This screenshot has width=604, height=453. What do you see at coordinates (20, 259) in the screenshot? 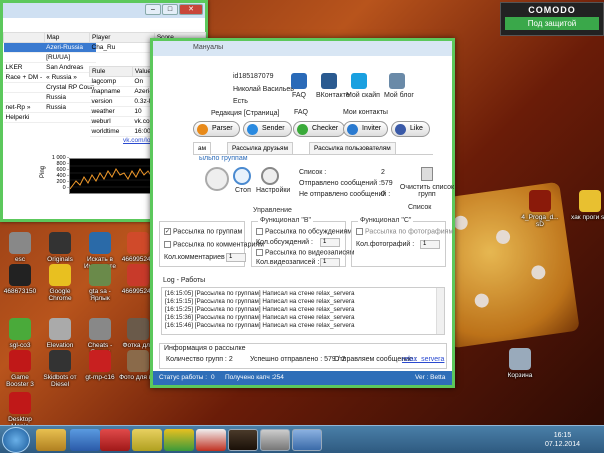
I see `desktop-icon-label: esc` at bounding box center [20, 259].